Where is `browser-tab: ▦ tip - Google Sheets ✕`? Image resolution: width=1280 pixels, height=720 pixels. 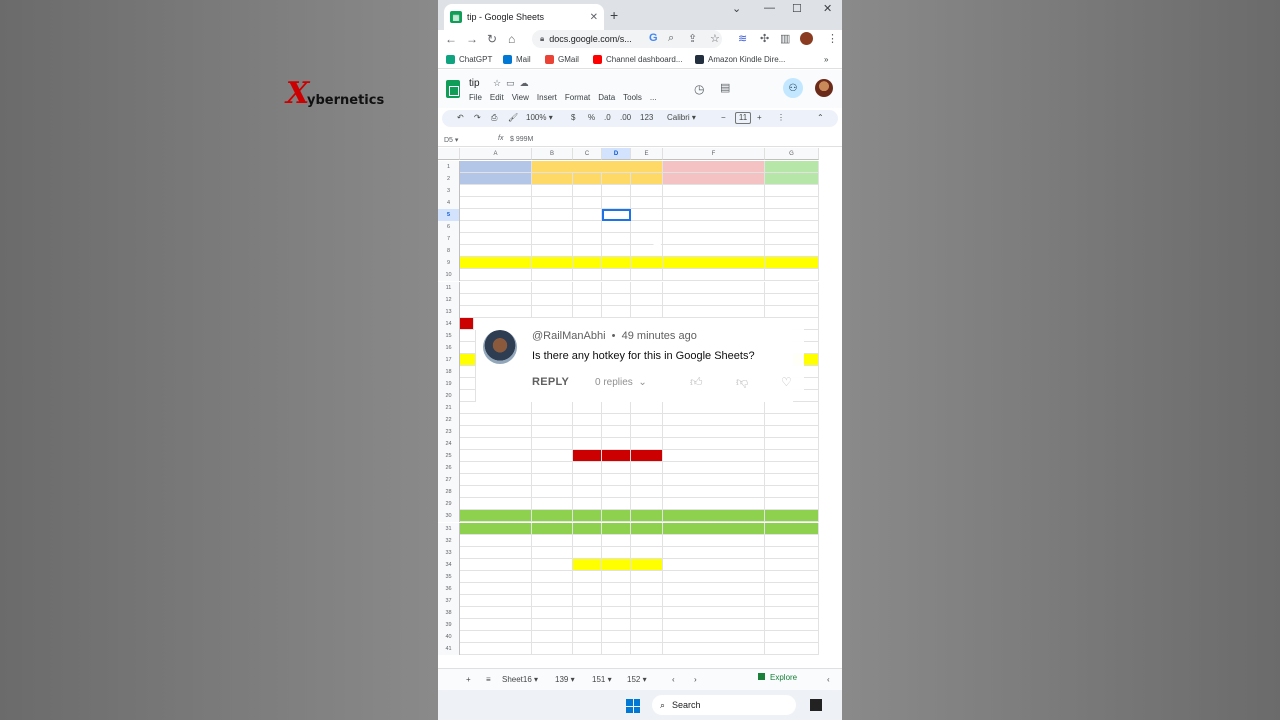 browser-tab: ▦ tip - Google Sheets ✕ is located at coordinates (524, 17).